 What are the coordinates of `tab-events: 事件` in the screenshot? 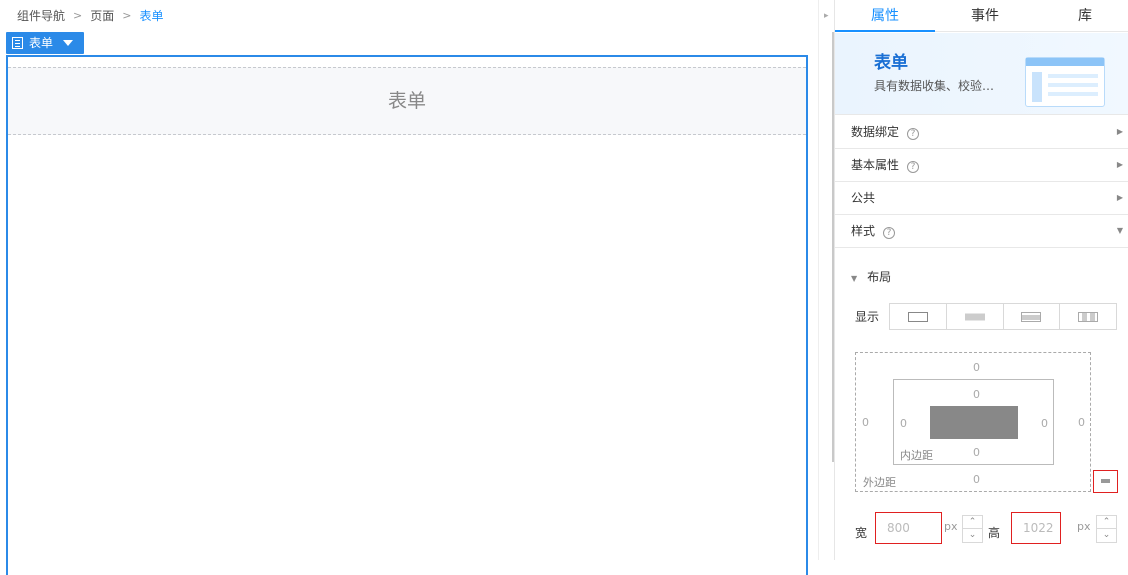 It's located at (985, 16).